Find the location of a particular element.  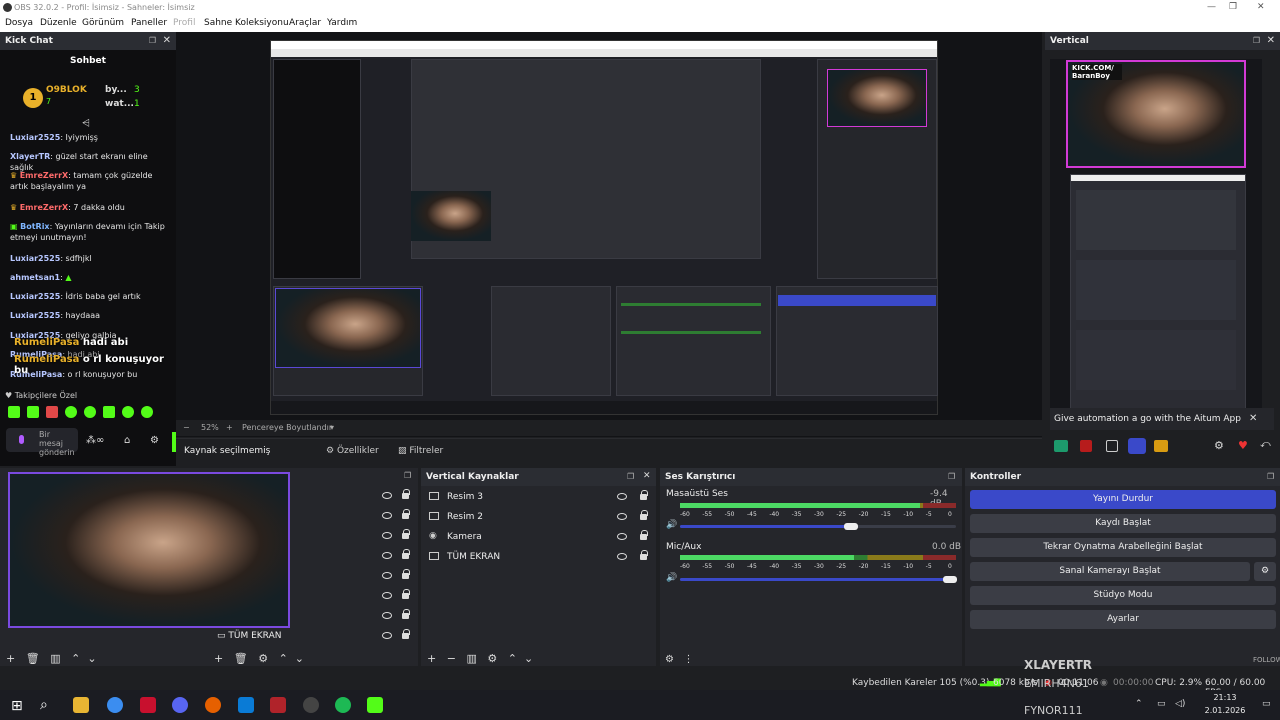

clock-time: 21:13 is located at coordinates (1225, 697).